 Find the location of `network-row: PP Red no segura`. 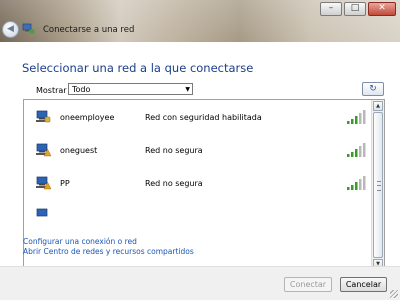

network-row: PP Red no segura is located at coordinates (198, 184).